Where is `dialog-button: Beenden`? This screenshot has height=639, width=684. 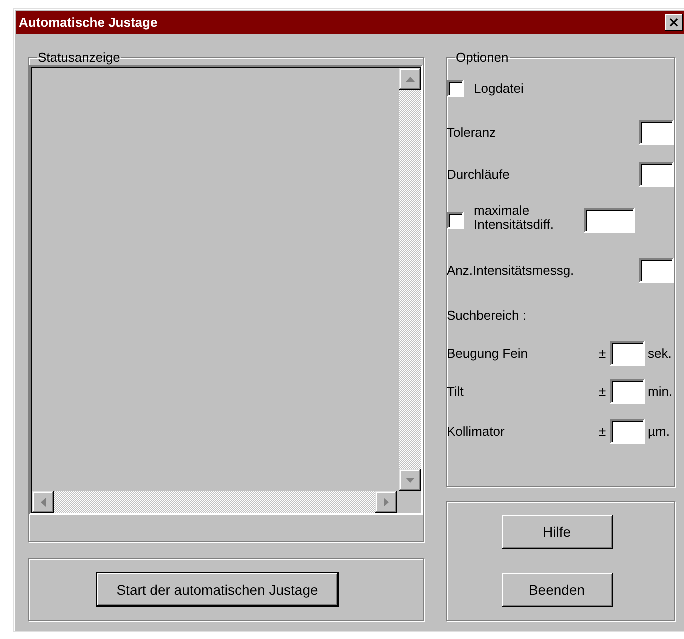 dialog-button: Beenden is located at coordinates (557, 590).